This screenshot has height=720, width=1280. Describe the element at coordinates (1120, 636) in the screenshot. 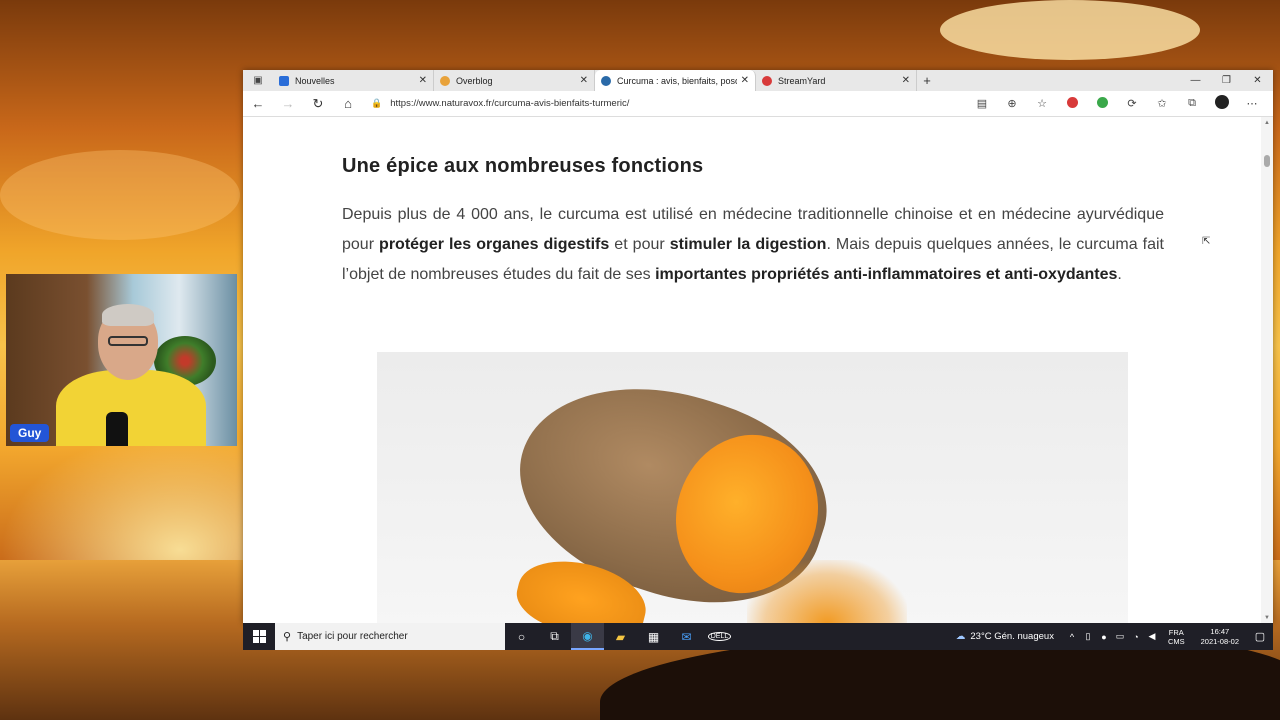

I see `battery-icon: ▭` at that location.